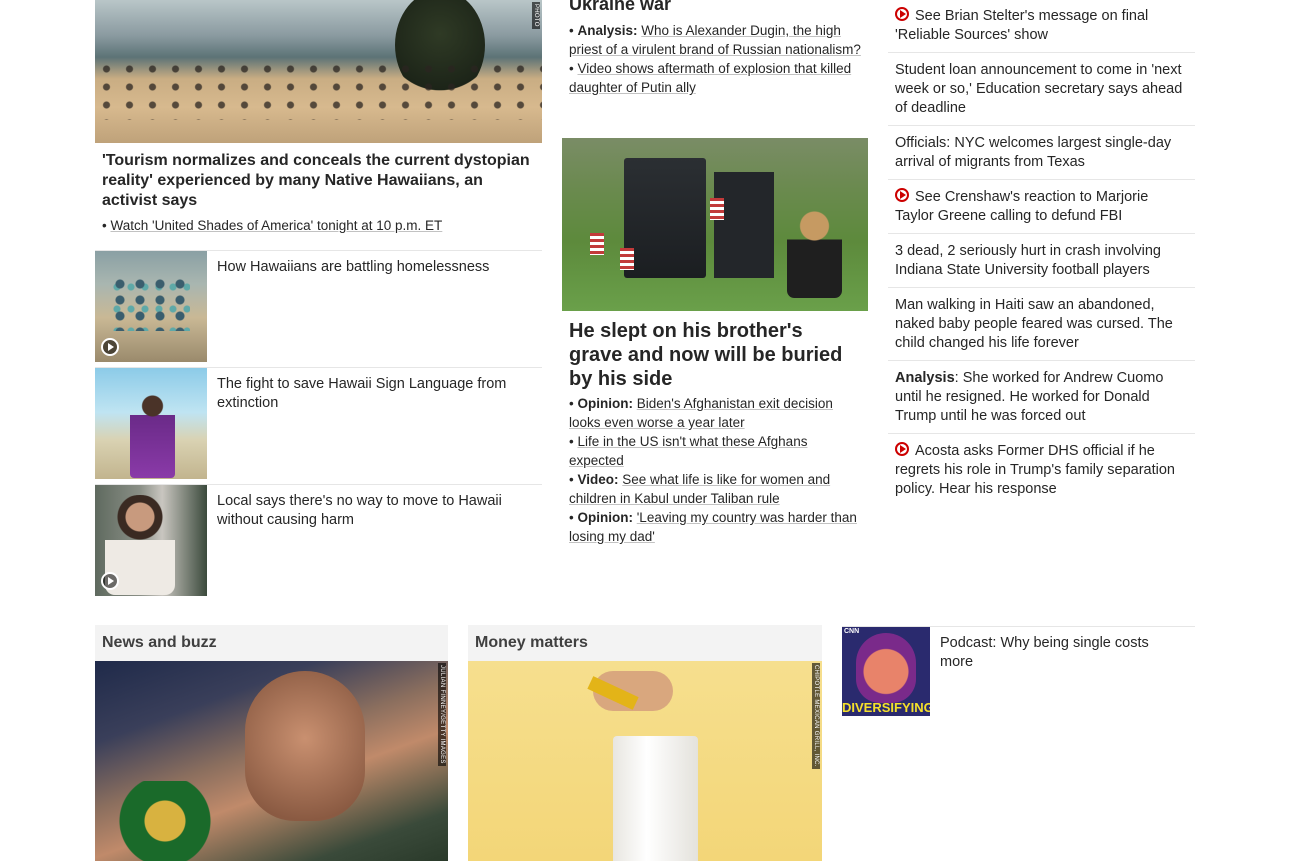 The height and width of the screenshot is (861, 1290). I want to click on thumbnail-homelessness, so click(151, 306).